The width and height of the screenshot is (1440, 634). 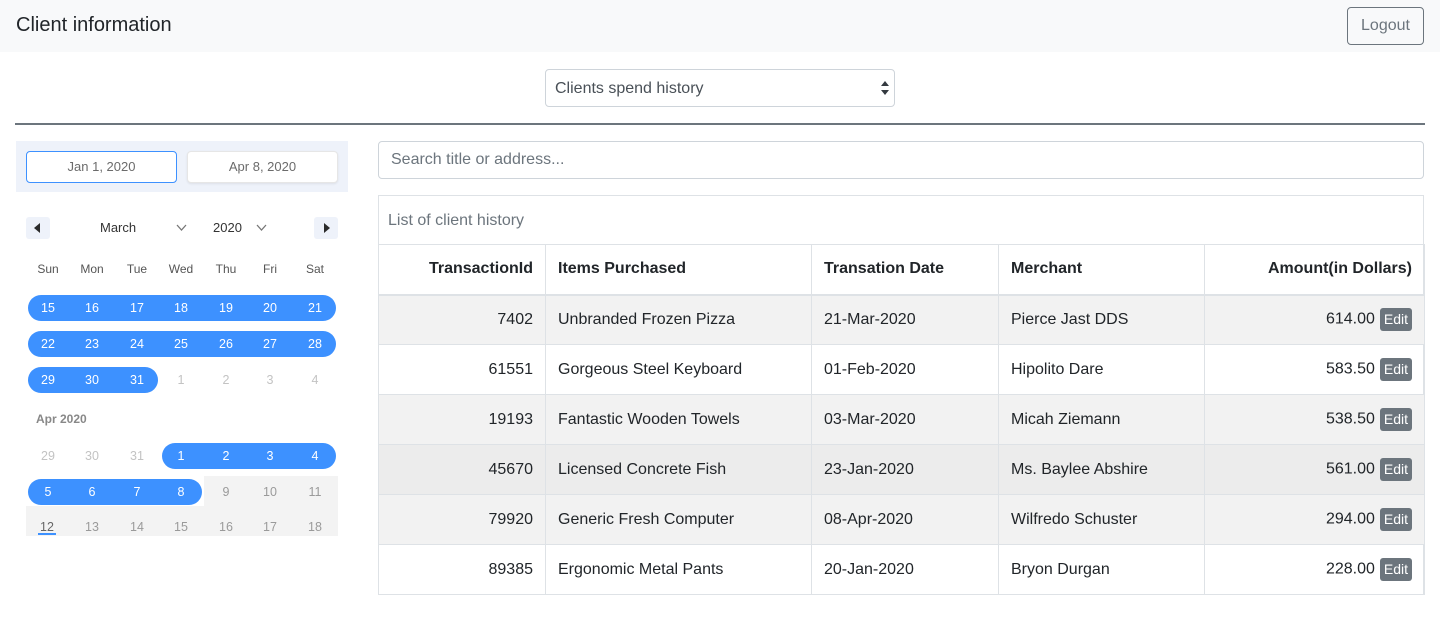 What do you see at coordinates (315, 344) in the screenshot?
I see `calendar-day: 28` at bounding box center [315, 344].